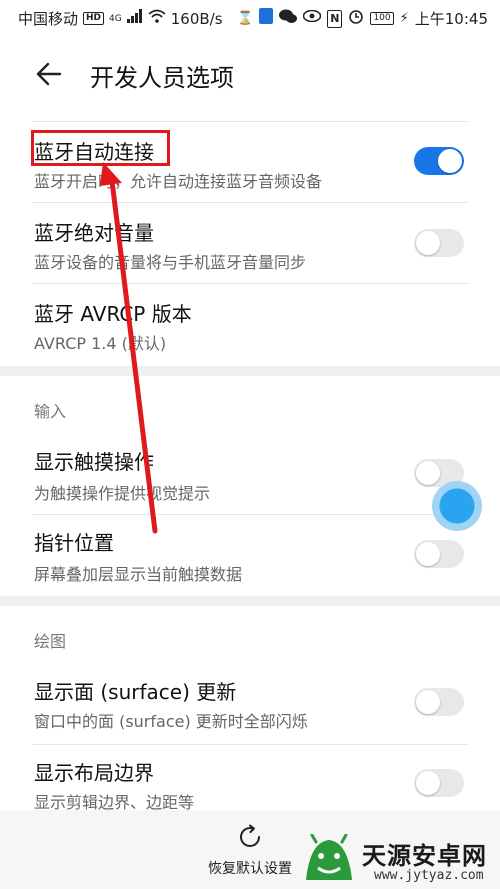  I want to click on touch-indicator, so click(457, 506).